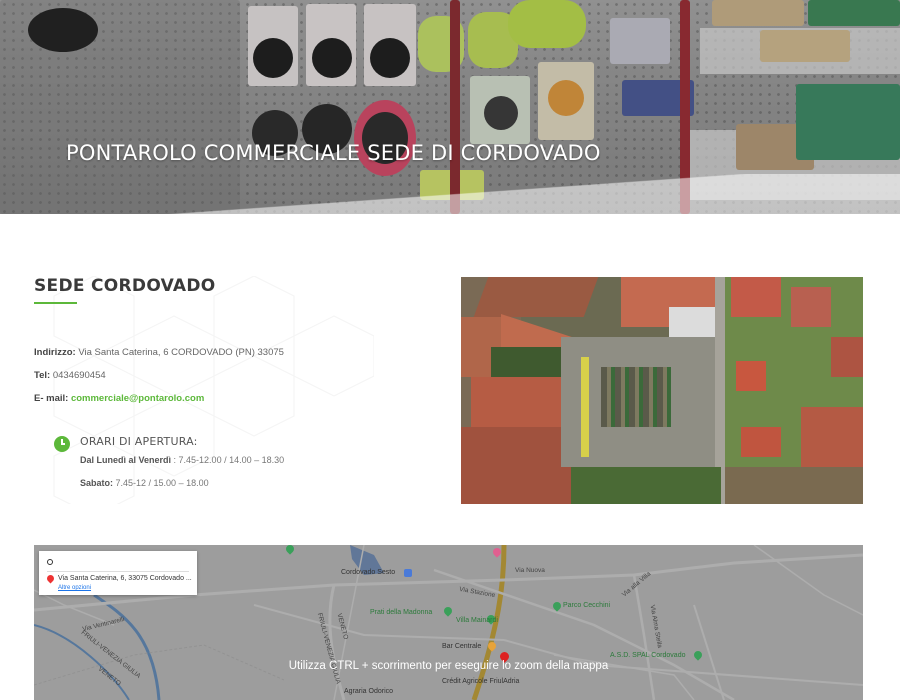 The height and width of the screenshot is (700, 900). I want to click on phone-label: Tel:, so click(42, 375).